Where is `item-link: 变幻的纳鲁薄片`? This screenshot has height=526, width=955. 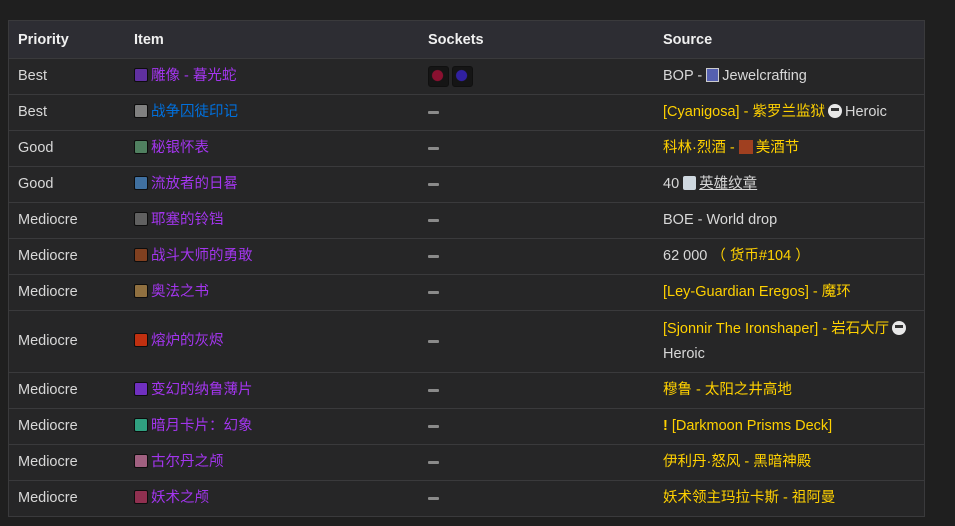
item-link: 变幻的纳鲁薄片 is located at coordinates (202, 390).